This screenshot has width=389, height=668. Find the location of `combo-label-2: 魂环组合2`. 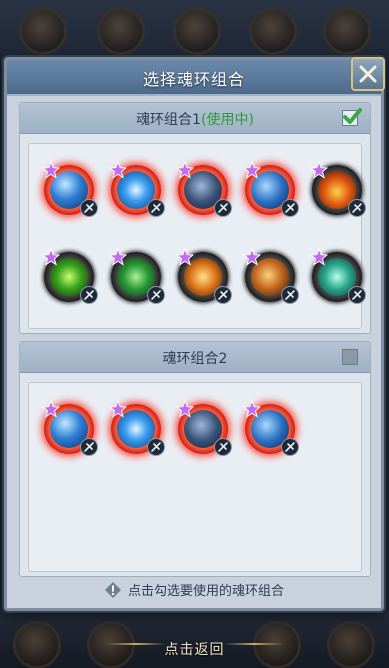

combo-label-2: 魂环组合2 is located at coordinates (195, 359).